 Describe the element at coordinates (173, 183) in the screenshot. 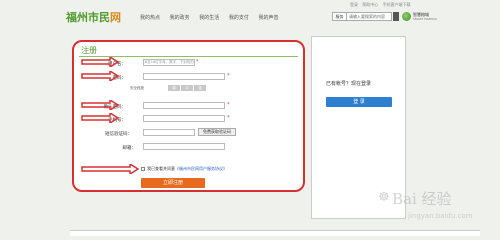

I see `register-submit-button: 立即注册` at that location.